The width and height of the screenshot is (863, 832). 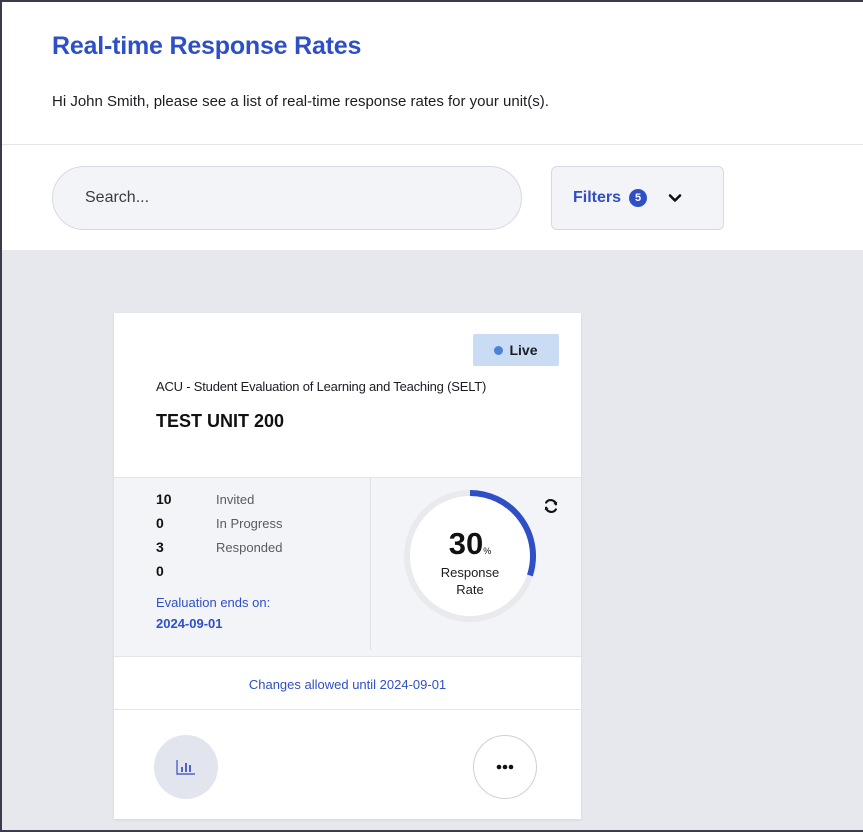 I want to click on filters-label: Filters, so click(x=597, y=197).